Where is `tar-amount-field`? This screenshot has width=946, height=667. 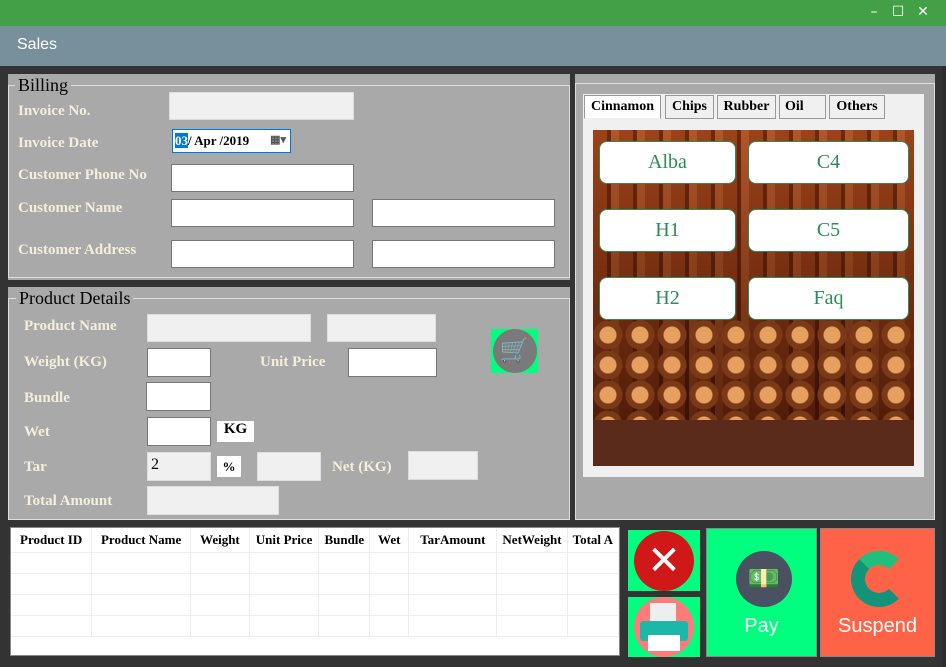
tar-amount-field is located at coordinates (289, 466).